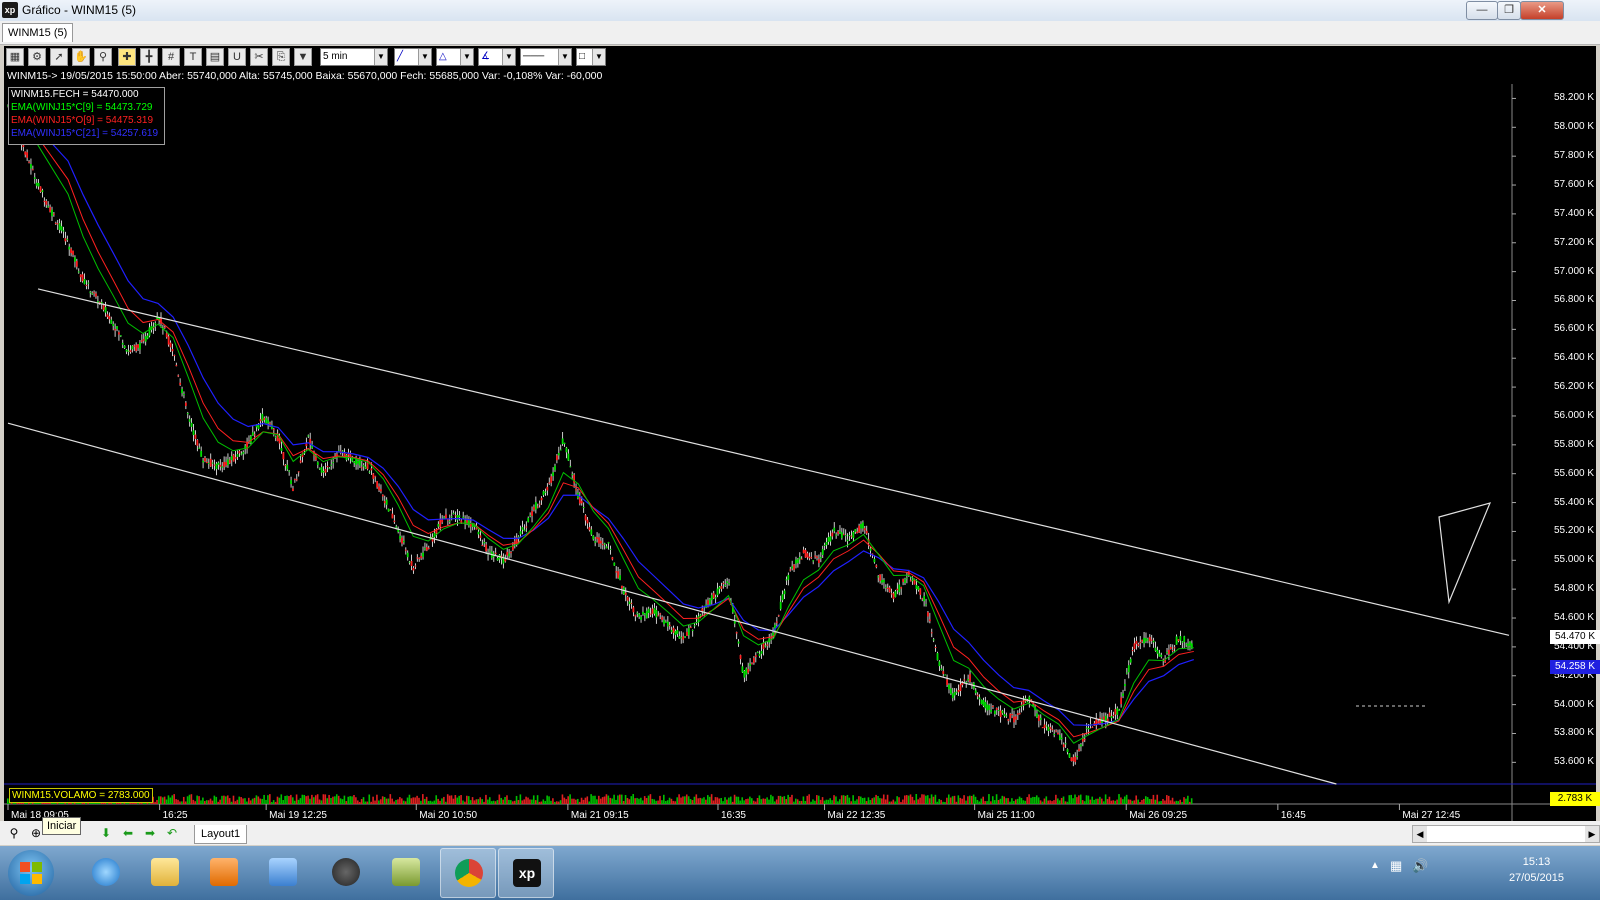 The height and width of the screenshot is (900, 1600). I want to click on line-style-select: ─── ▼, so click(546, 57).